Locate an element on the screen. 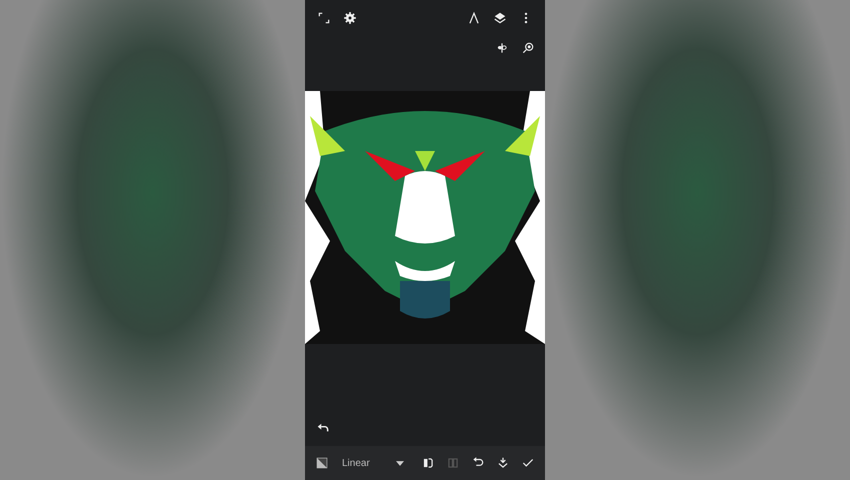  gradient-icon is located at coordinates (322, 463).